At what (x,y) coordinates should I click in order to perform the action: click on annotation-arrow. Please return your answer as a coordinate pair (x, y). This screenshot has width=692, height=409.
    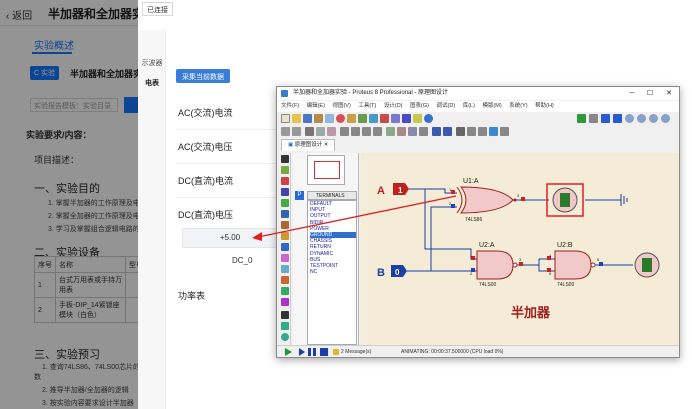
    Looking at the image, I should click on (357, 216).